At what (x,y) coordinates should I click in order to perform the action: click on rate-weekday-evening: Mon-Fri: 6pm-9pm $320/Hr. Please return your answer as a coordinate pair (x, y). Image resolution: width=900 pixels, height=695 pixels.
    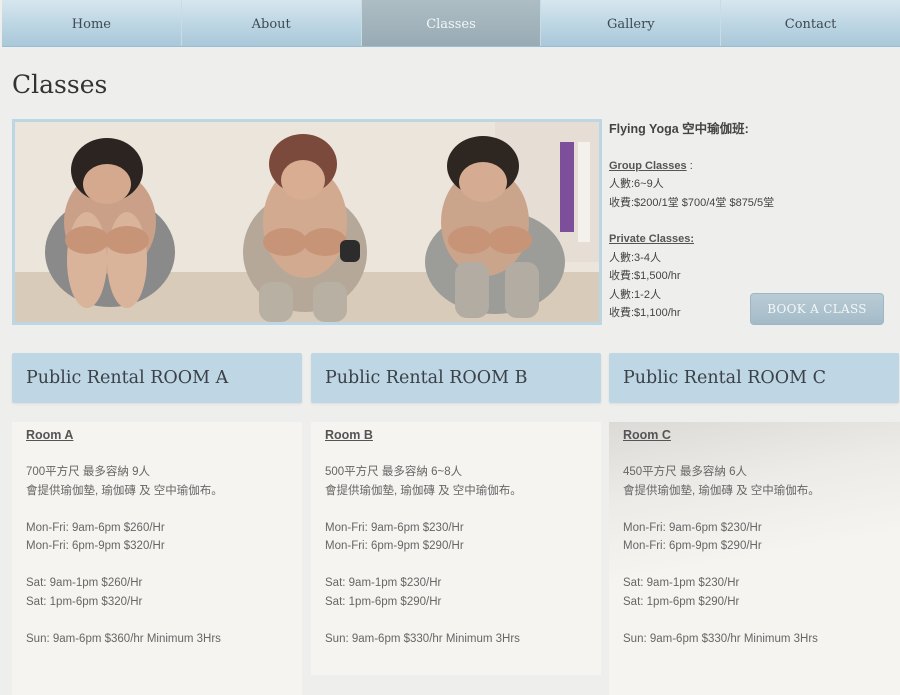
    Looking at the image, I should click on (95, 546).